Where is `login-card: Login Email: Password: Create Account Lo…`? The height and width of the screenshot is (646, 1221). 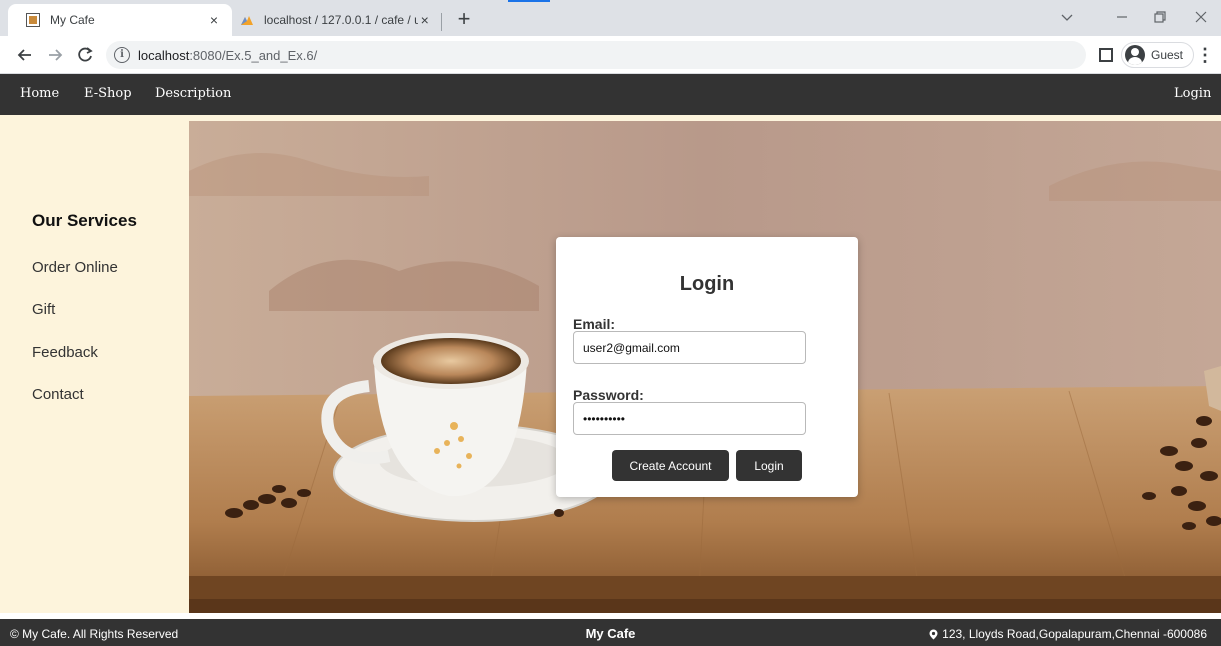 login-card: Login Email: Password: Create Account Lo… is located at coordinates (707, 367).